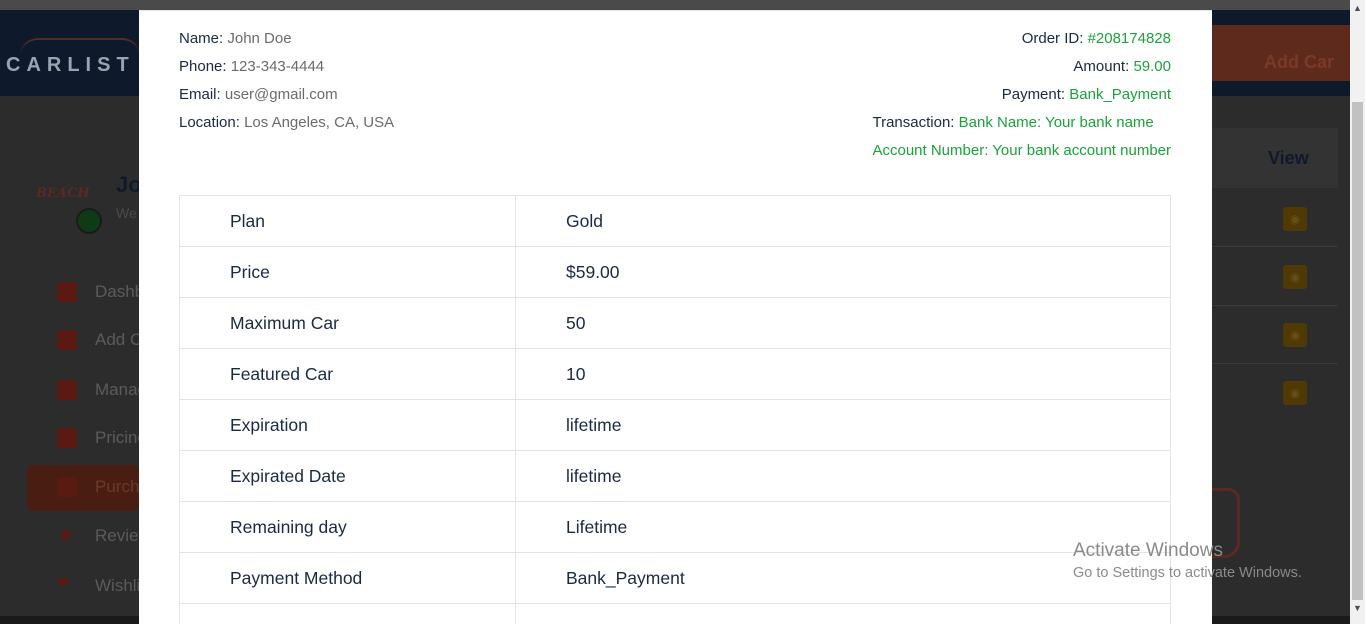  I want to click on sidebar-item-label: Purchase History, so click(117, 486).